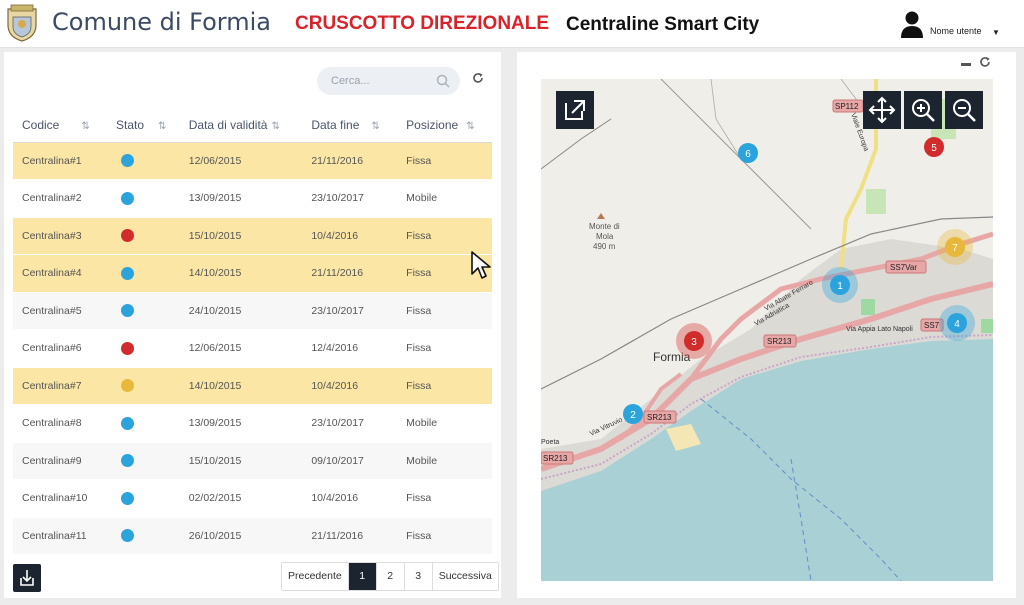  Describe the element at coordinates (605, 236) in the screenshot. I see `map-label-mountain2: Mola` at that location.